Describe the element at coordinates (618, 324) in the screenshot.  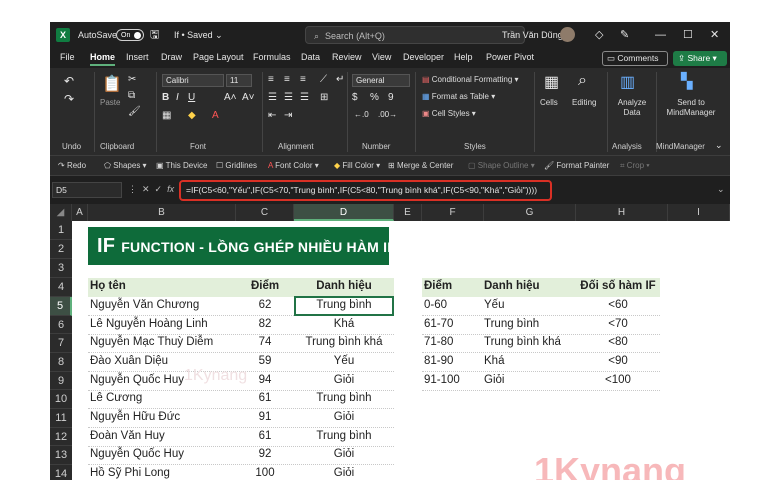
I see `ref-table-cell: <70` at that location.